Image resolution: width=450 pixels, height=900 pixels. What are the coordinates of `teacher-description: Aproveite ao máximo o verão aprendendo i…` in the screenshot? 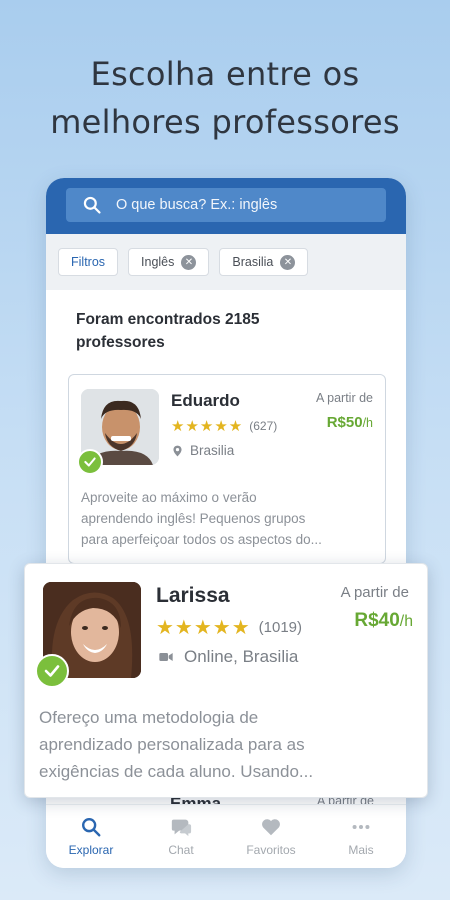 It's located at (201, 518).